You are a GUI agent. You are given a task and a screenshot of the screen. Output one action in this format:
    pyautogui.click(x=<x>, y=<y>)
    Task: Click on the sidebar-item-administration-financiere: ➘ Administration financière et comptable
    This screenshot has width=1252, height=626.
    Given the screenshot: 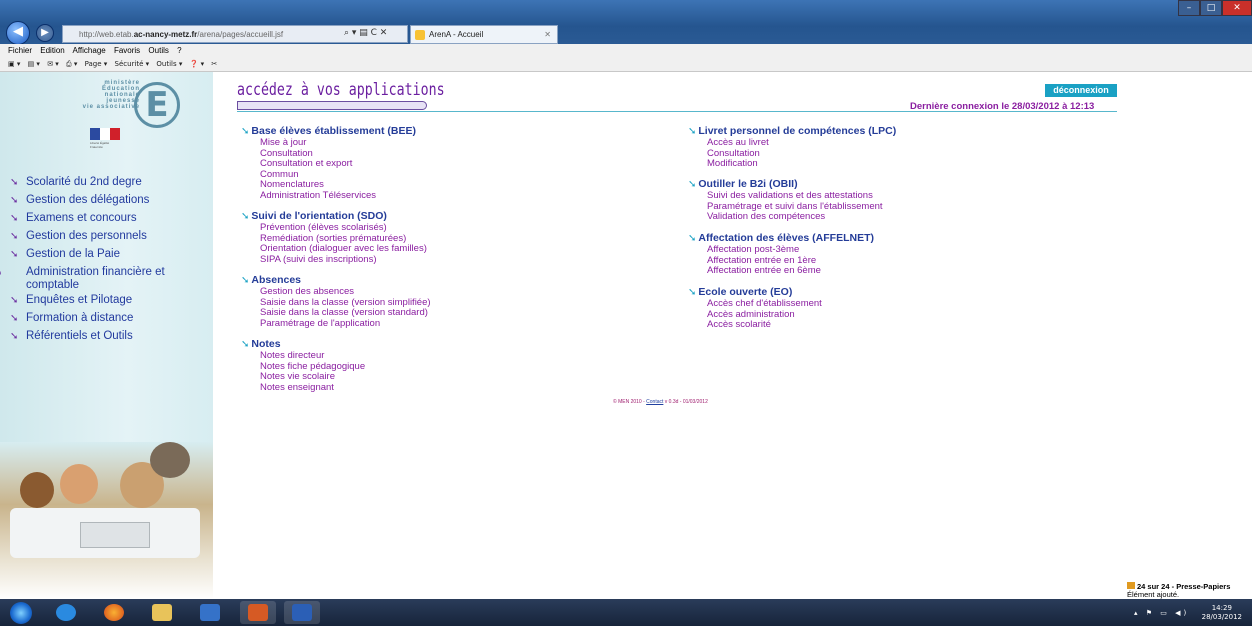 What is the action you would take?
    pyautogui.click(x=100, y=279)
    